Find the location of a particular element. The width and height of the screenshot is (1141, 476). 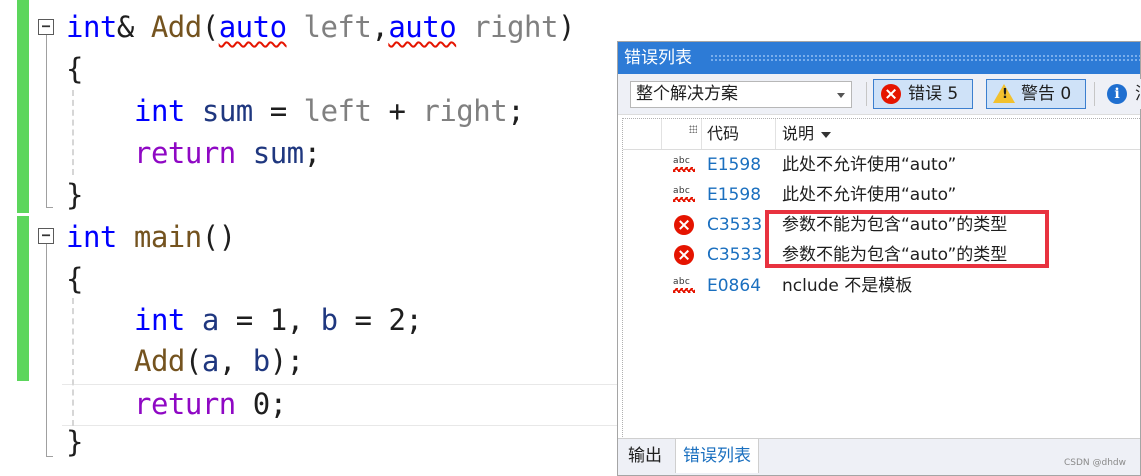

messages-filter-button: i 消 is located at coordinates (1120, 94).